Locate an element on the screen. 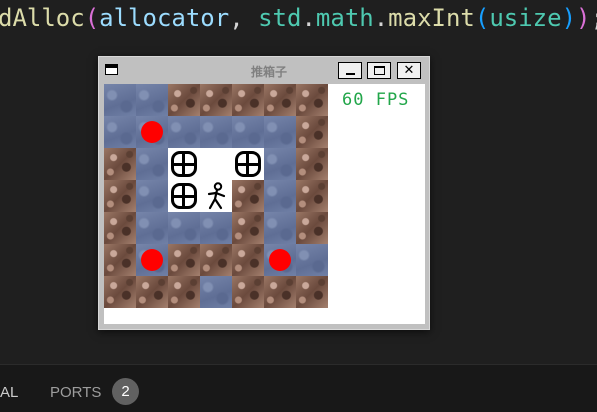 This screenshot has height=412, width=597. window-titlebar: 推箱子 ✕ is located at coordinates (264, 70).